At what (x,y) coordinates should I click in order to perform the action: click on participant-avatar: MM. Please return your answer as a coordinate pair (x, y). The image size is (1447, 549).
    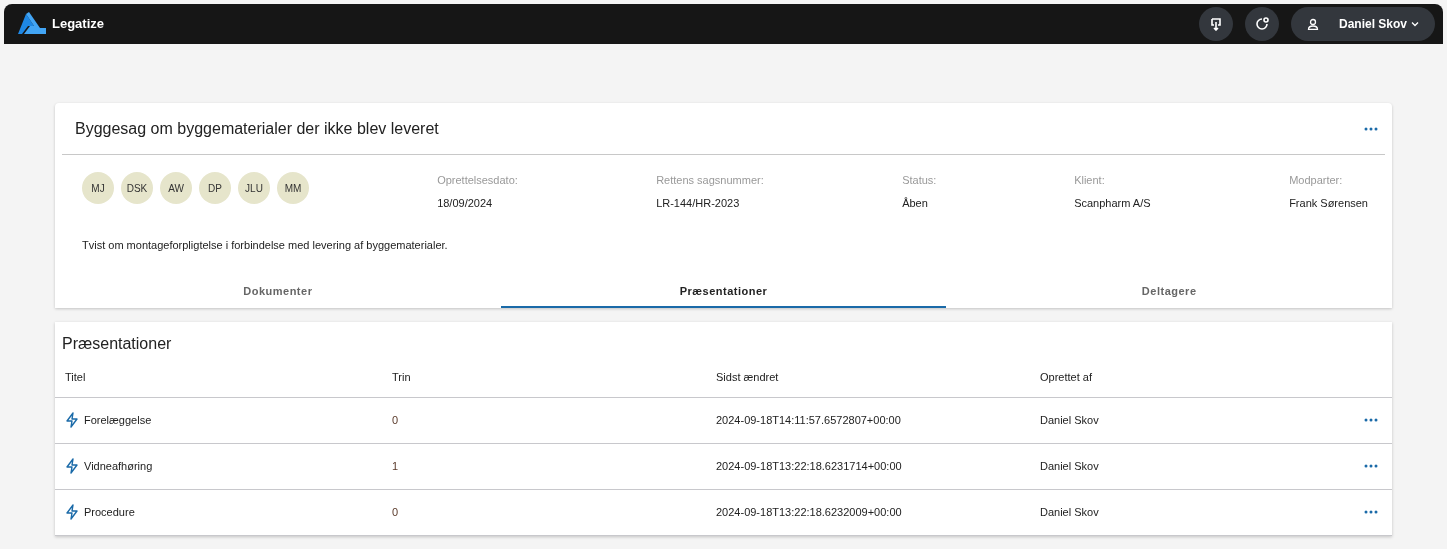
    Looking at the image, I should click on (293, 188).